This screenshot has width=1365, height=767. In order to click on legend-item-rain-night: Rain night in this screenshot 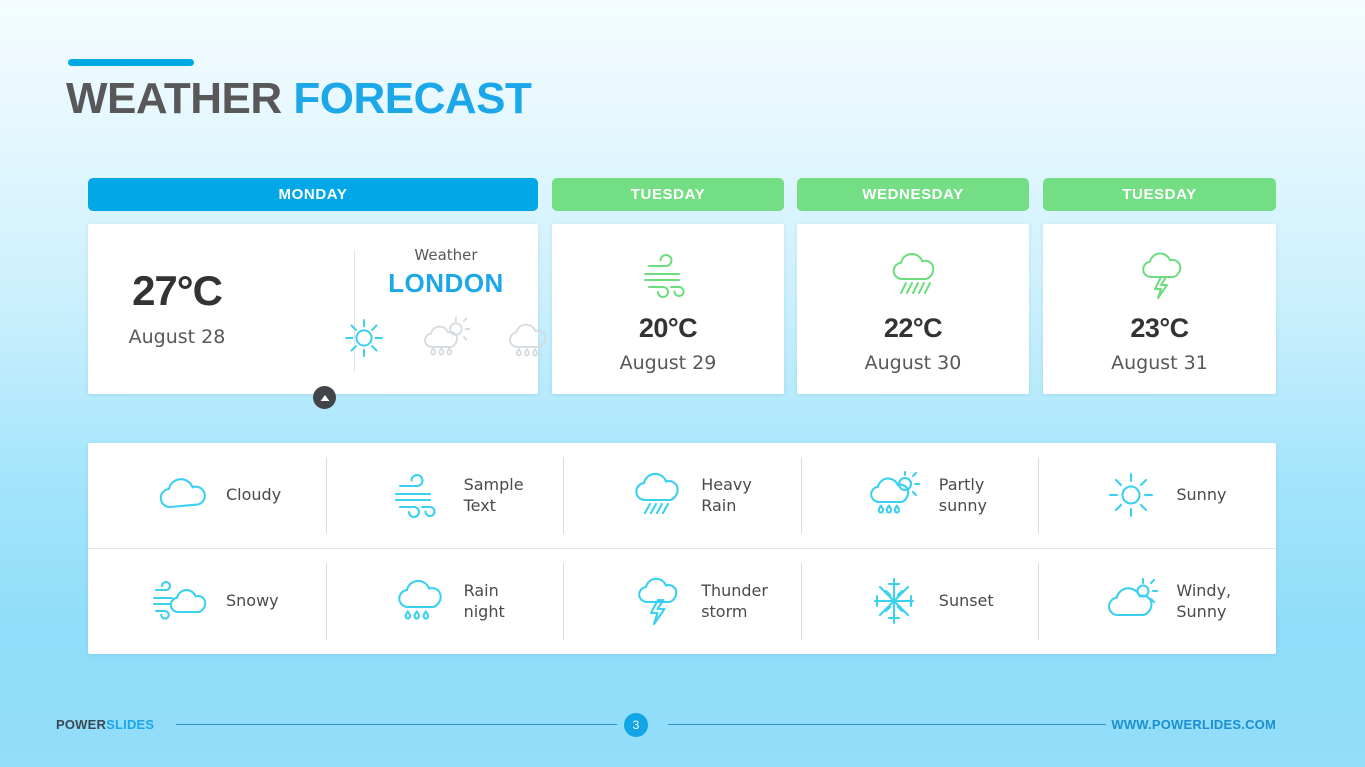, I will do `click(444, 602)`.